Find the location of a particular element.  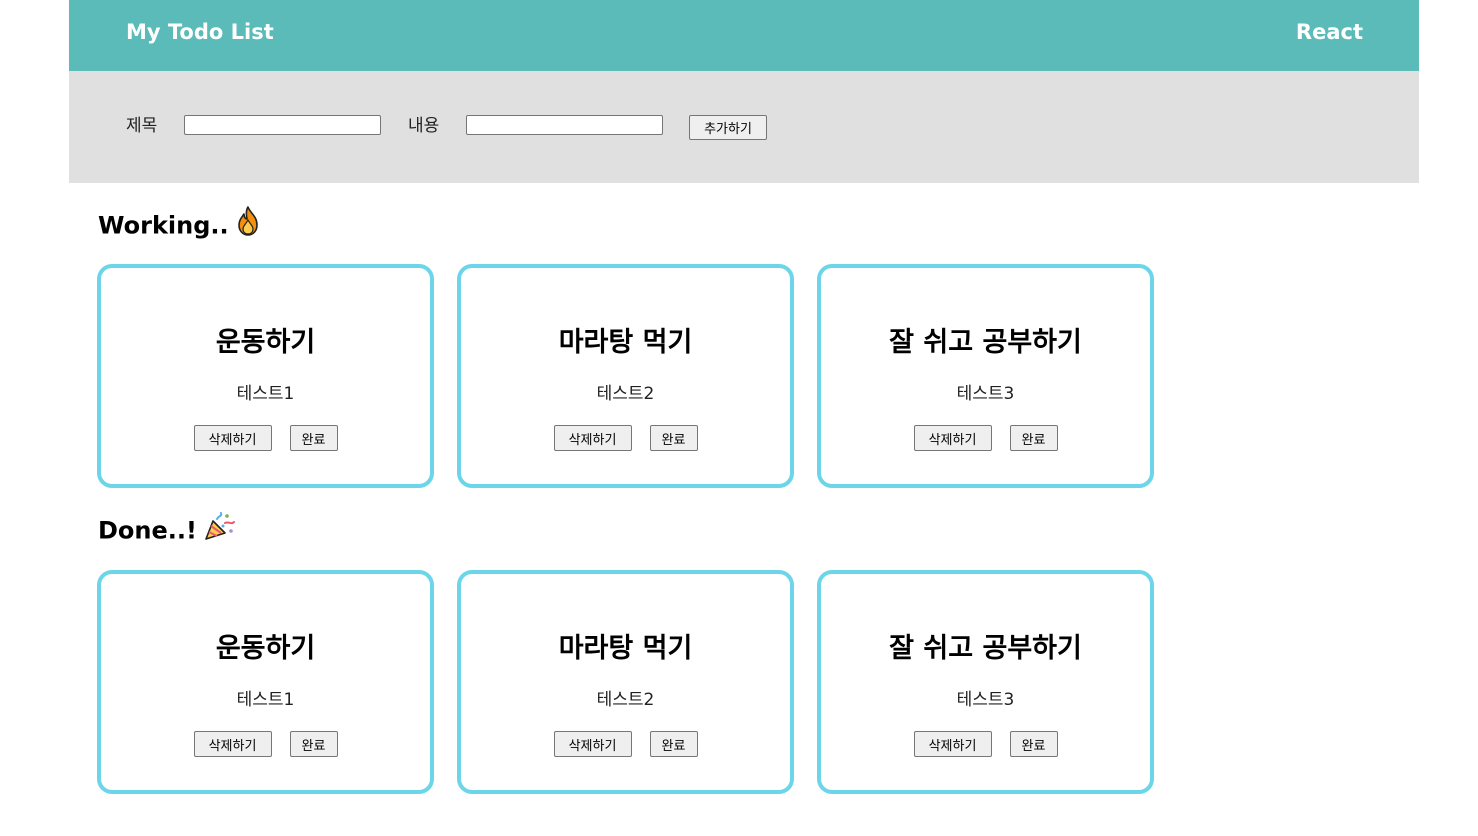

brand-label: React is located at coordinates (1329, 32).